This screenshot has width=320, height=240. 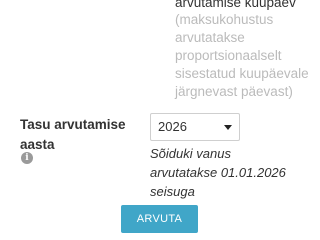 What do you see at coordinates (73, 134) in the screenshot?
I see `tax-year-label: Tasu arvutamise aasta` at bounding box center [73, 134].